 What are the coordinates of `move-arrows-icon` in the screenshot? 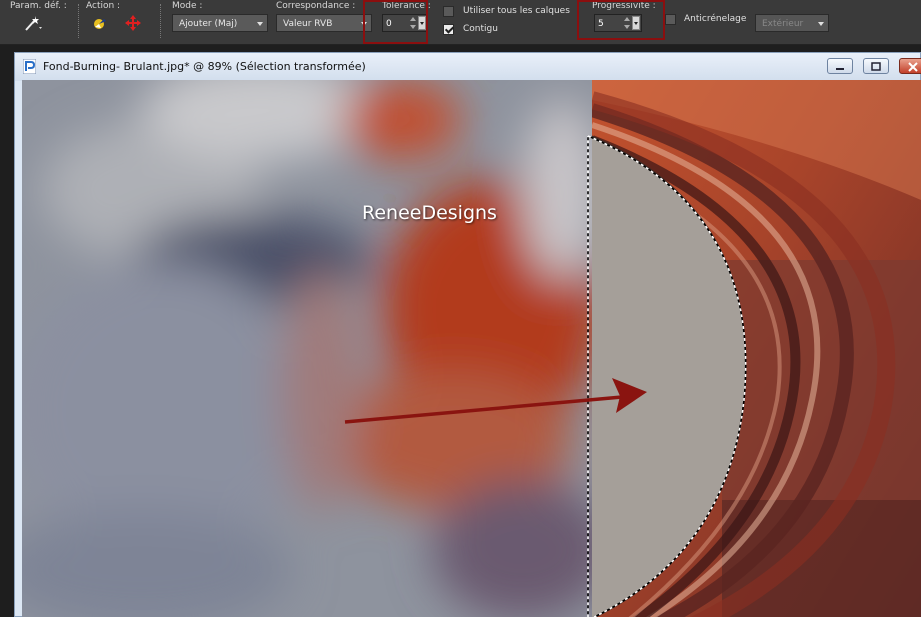 It's located at (133, 23).